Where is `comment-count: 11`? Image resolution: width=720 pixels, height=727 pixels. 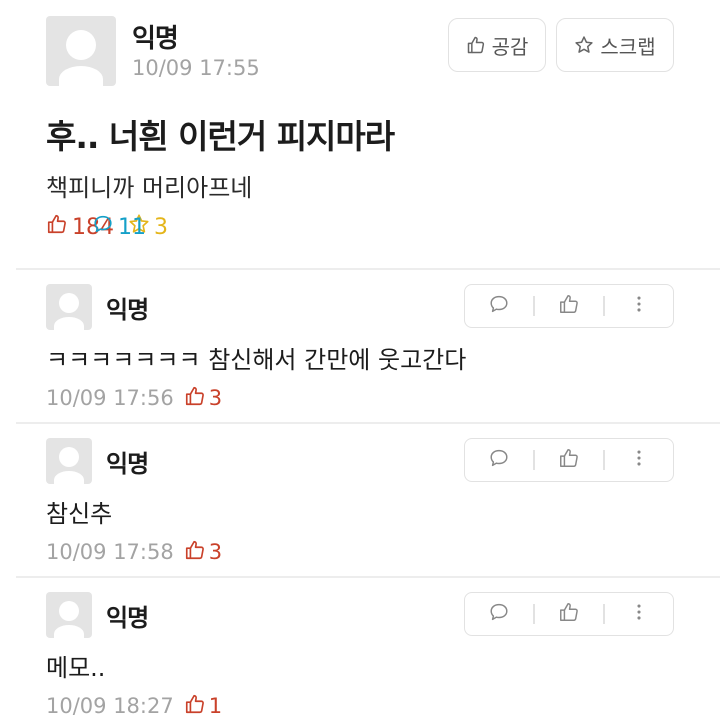
comment-count: 11 is located at coordinates (406, 227).